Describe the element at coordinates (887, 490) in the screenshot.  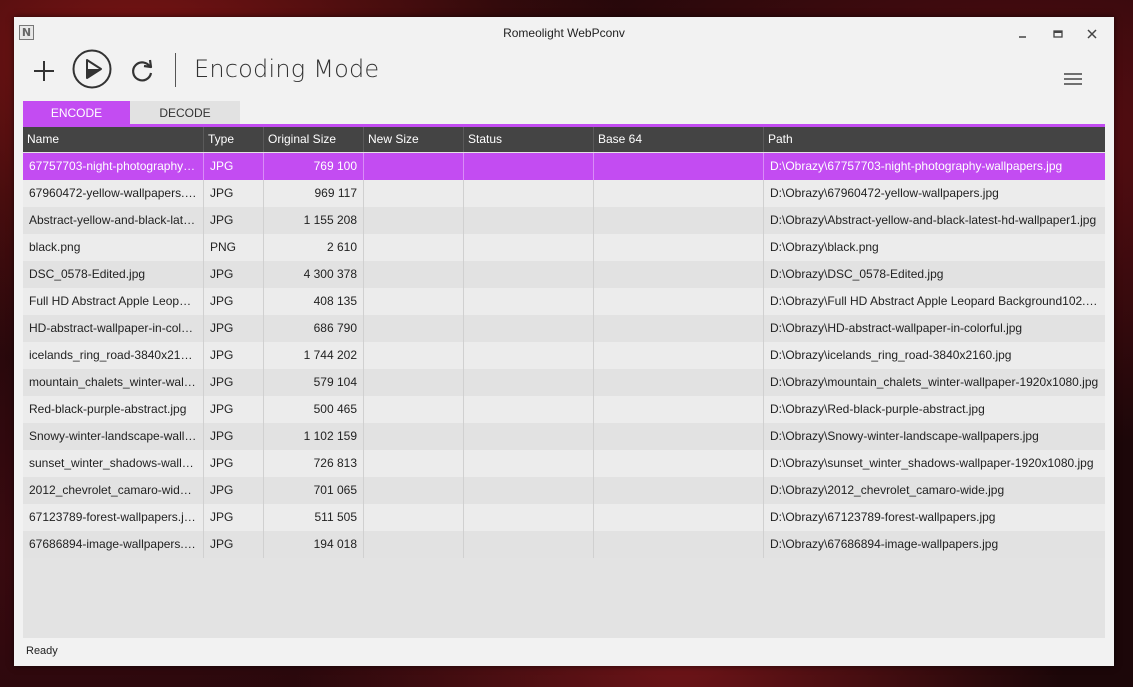
I see `cell-path: D:\Obrazy\2012_chevrolet_camaro-wide.jpg` at that location.